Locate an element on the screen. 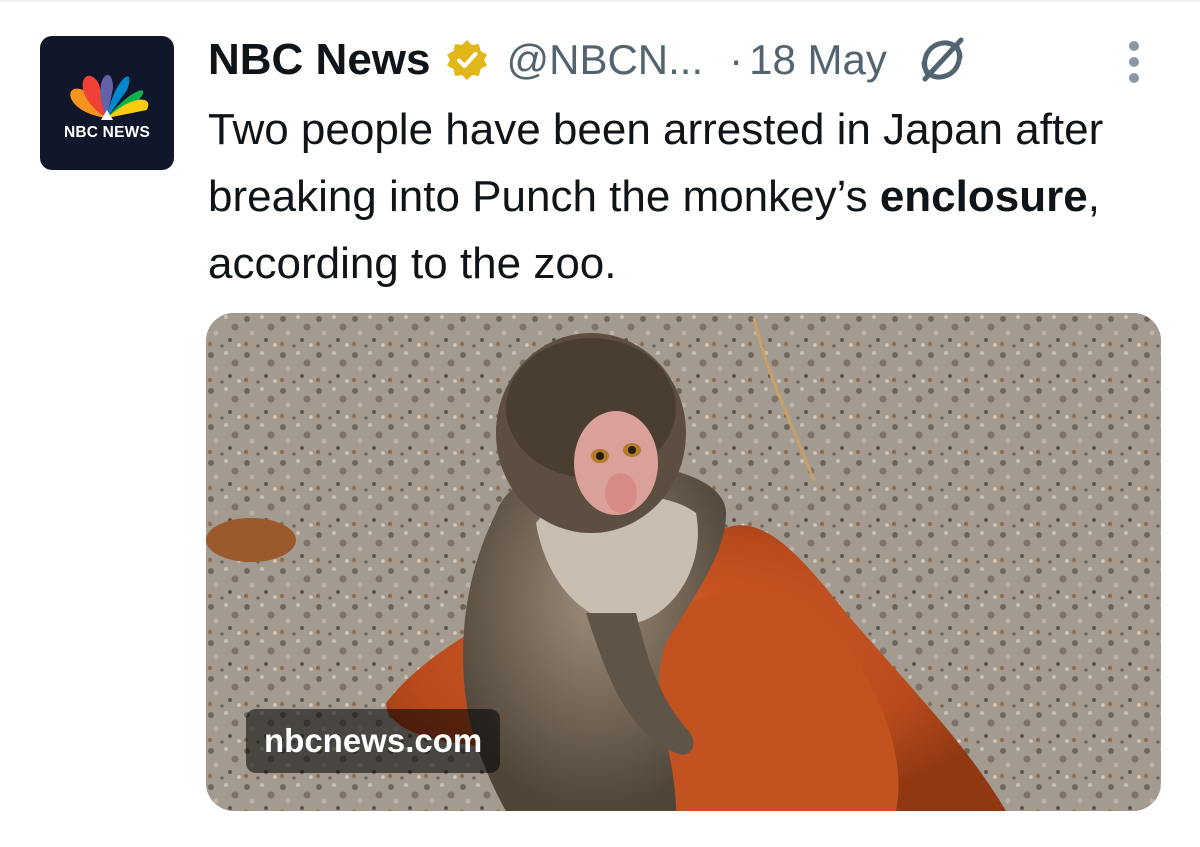 The height and width of the screenshot is (847, 1200). avatar: NBC NEWS is located at coordinates (107, 103).